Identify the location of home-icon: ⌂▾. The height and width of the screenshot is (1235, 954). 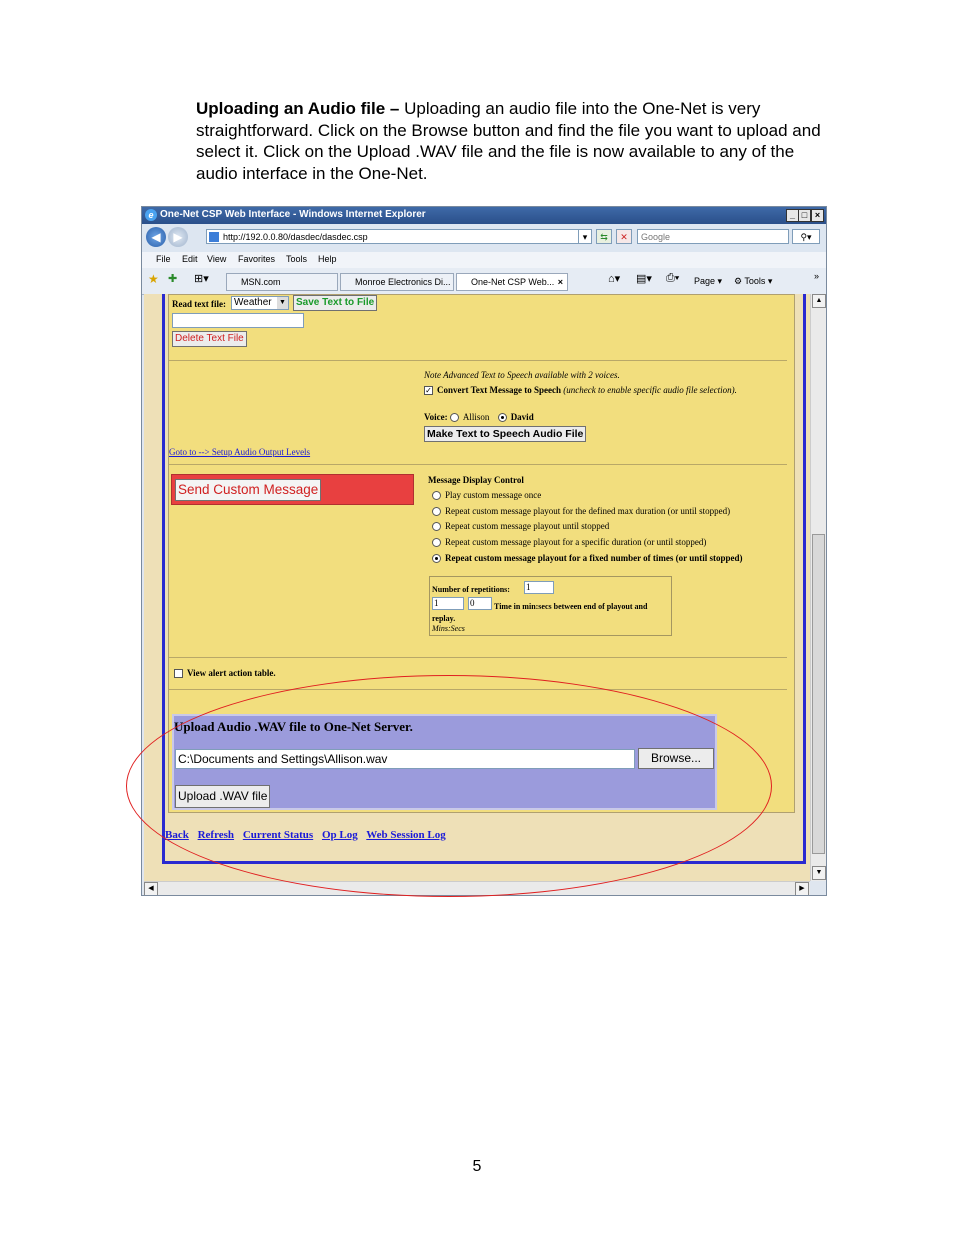
(614, 278).